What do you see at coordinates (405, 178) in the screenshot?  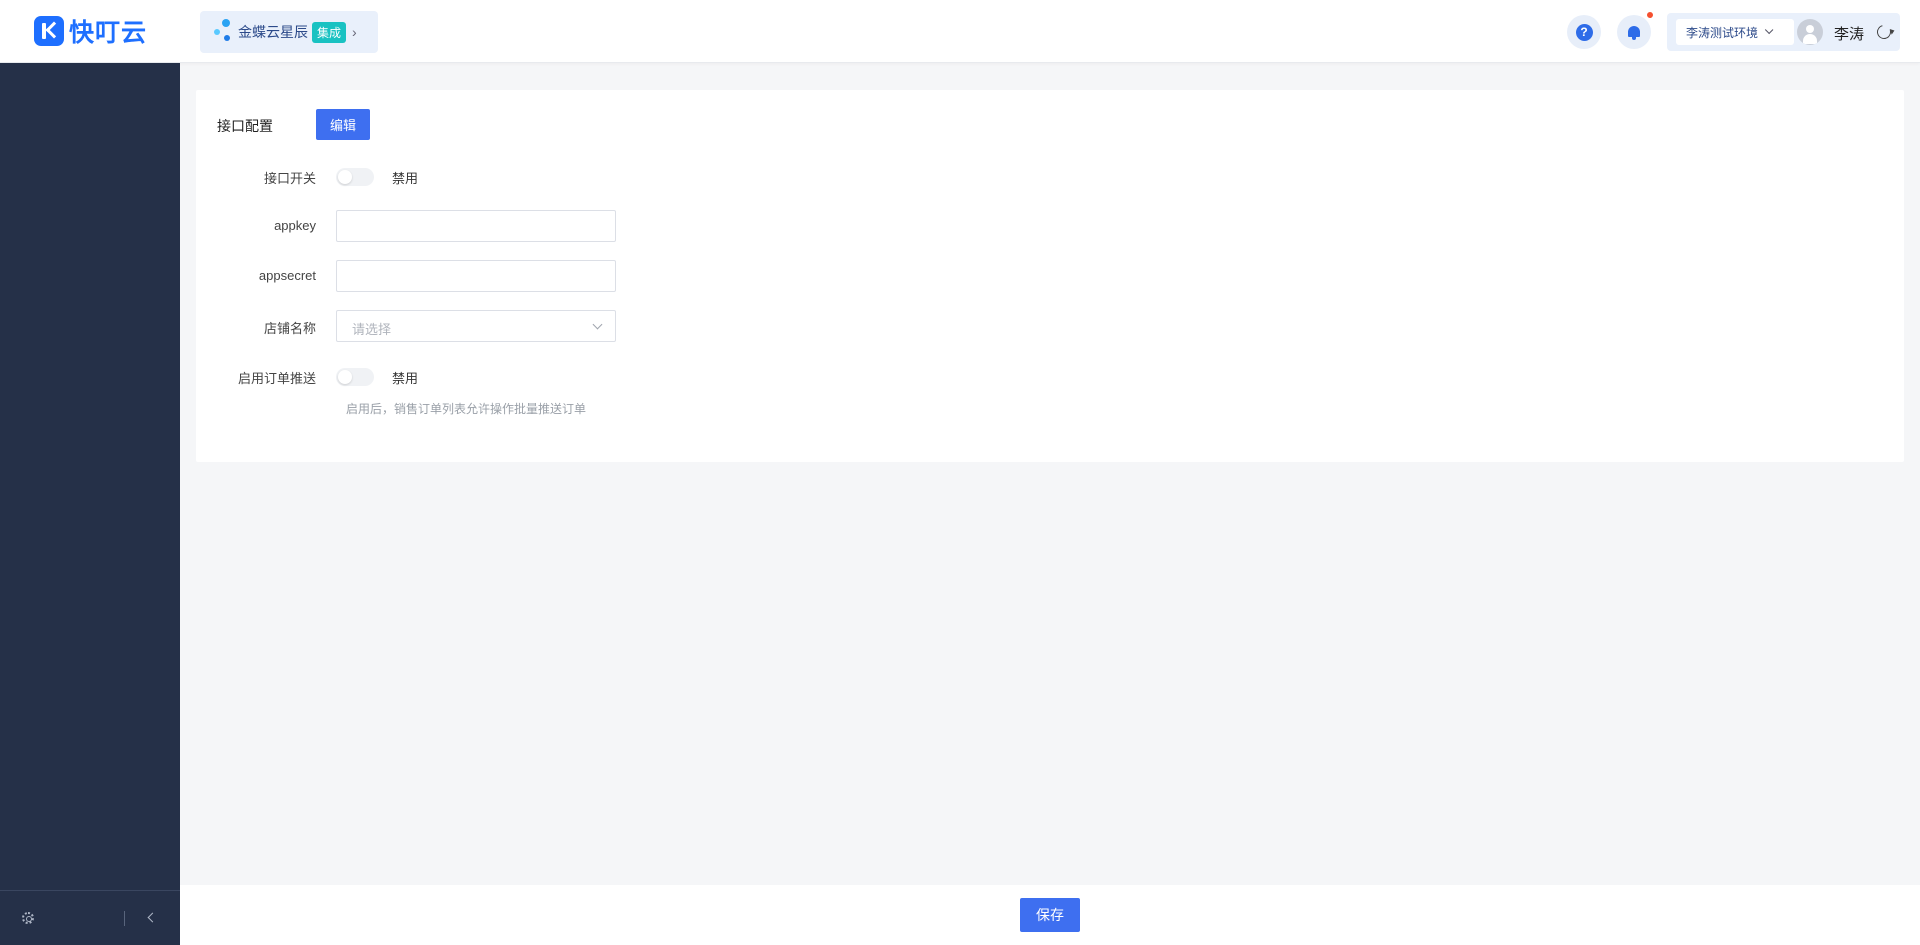 I see `api-switch-state: 禁用` at bounding box center [405, 178].